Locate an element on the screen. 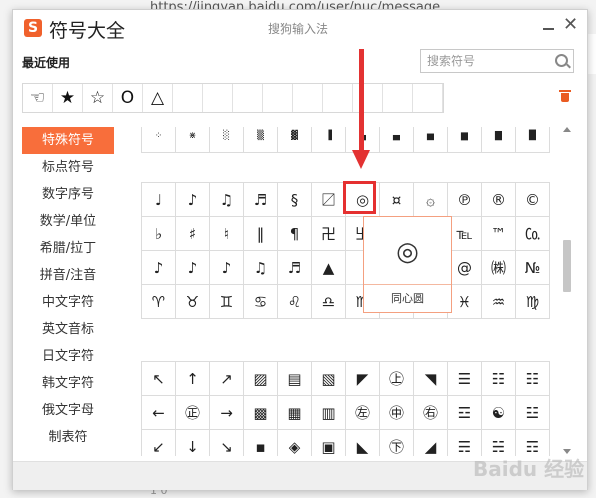  symbol-cell: § is located at coordinates (295, 200).